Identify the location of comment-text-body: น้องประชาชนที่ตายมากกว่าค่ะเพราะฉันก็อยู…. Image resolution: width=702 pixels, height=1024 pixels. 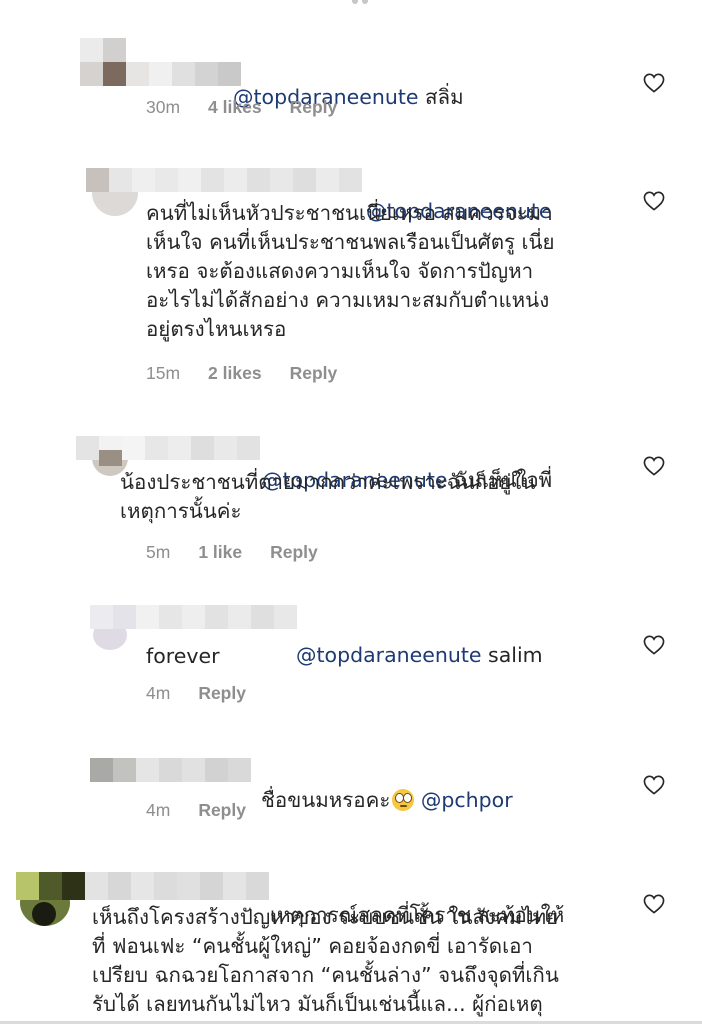
(328, 496).